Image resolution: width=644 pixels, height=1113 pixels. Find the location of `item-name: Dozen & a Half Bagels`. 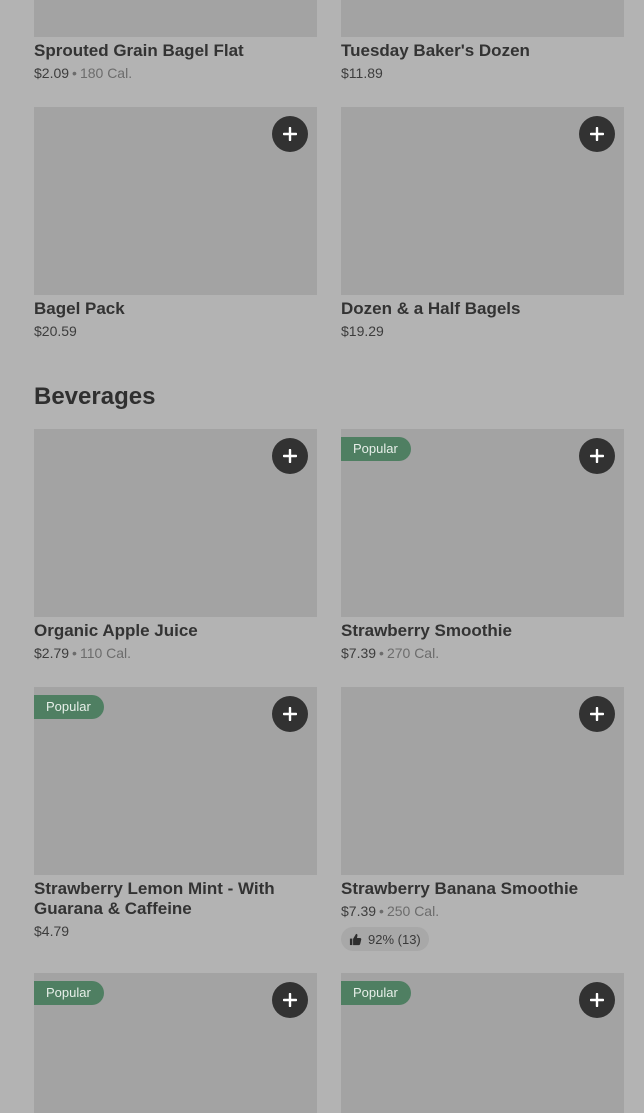

item-name: Dozen & a Half Bagels is located at coordinates (431, 308).